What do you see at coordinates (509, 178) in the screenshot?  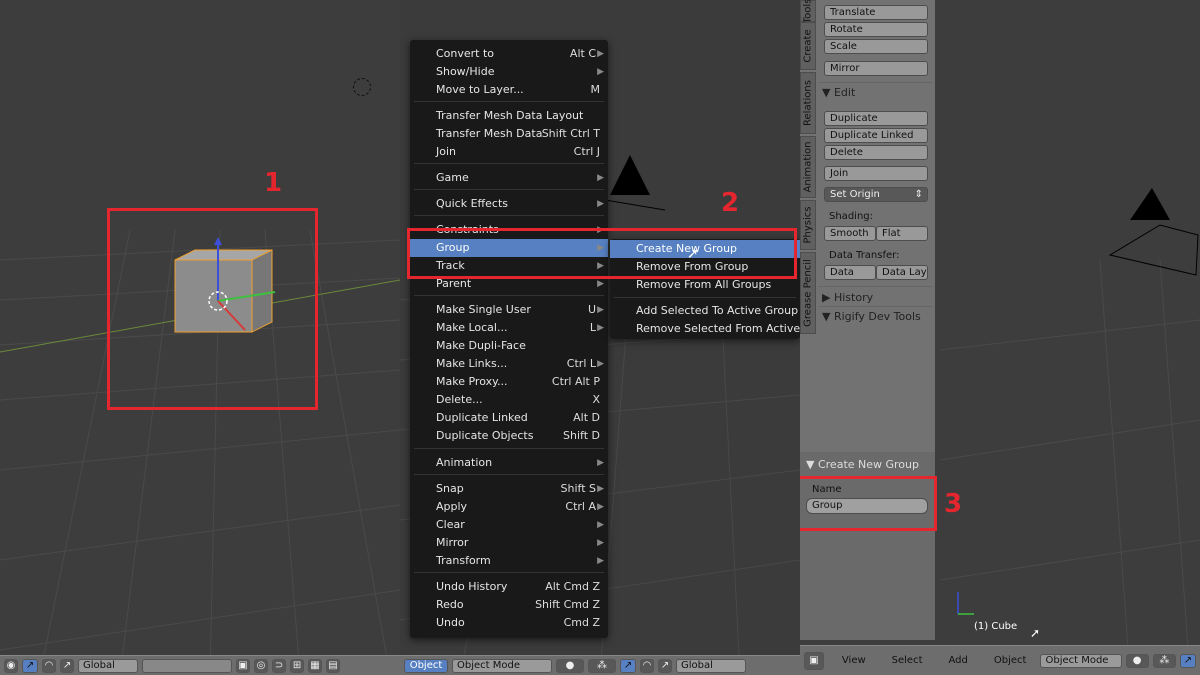 I see `menu-item: Game ▶` at bounding box center [509, 178].